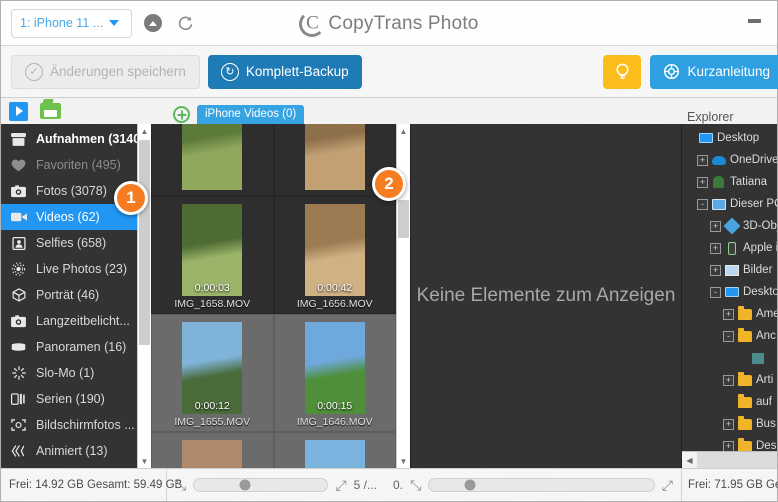  I want to click on sidebar-item-9: Slo-Mo (1), so click(76, 373).